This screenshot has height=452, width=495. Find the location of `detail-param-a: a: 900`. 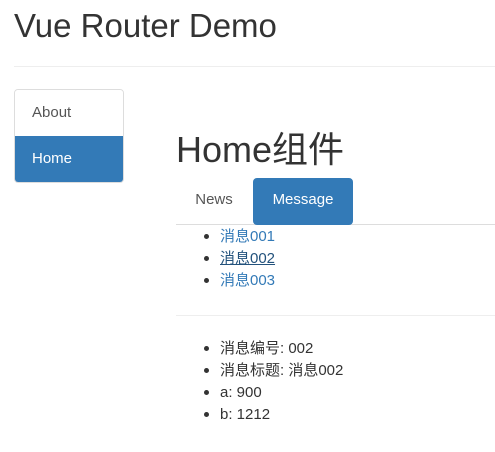

detail-param-a: a: 900 is located at coordinates (273, 393).